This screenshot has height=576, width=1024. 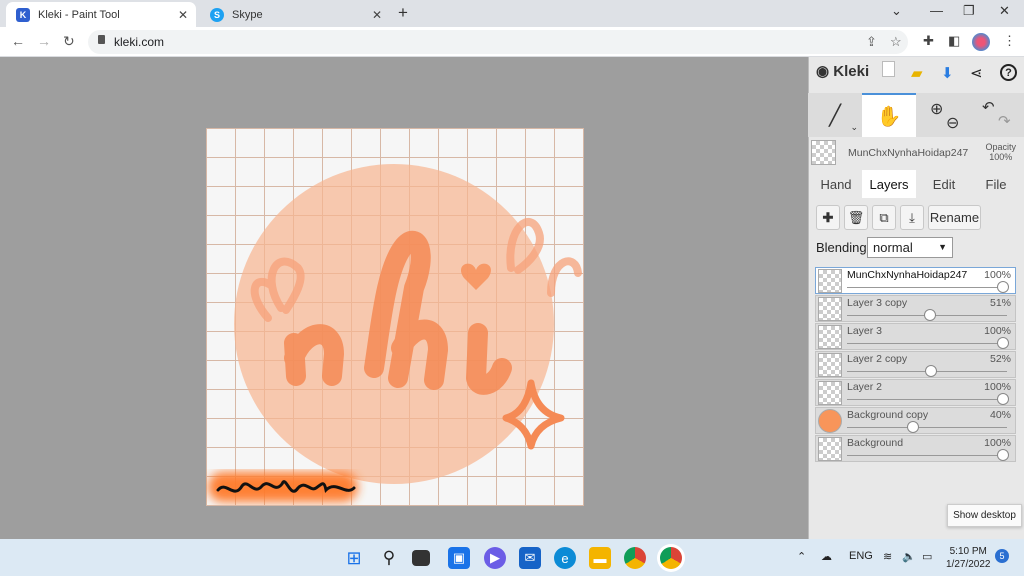 I want to click on layer-row: MunChxNynhaHoidap247 100%, so click(x=915, y=280).